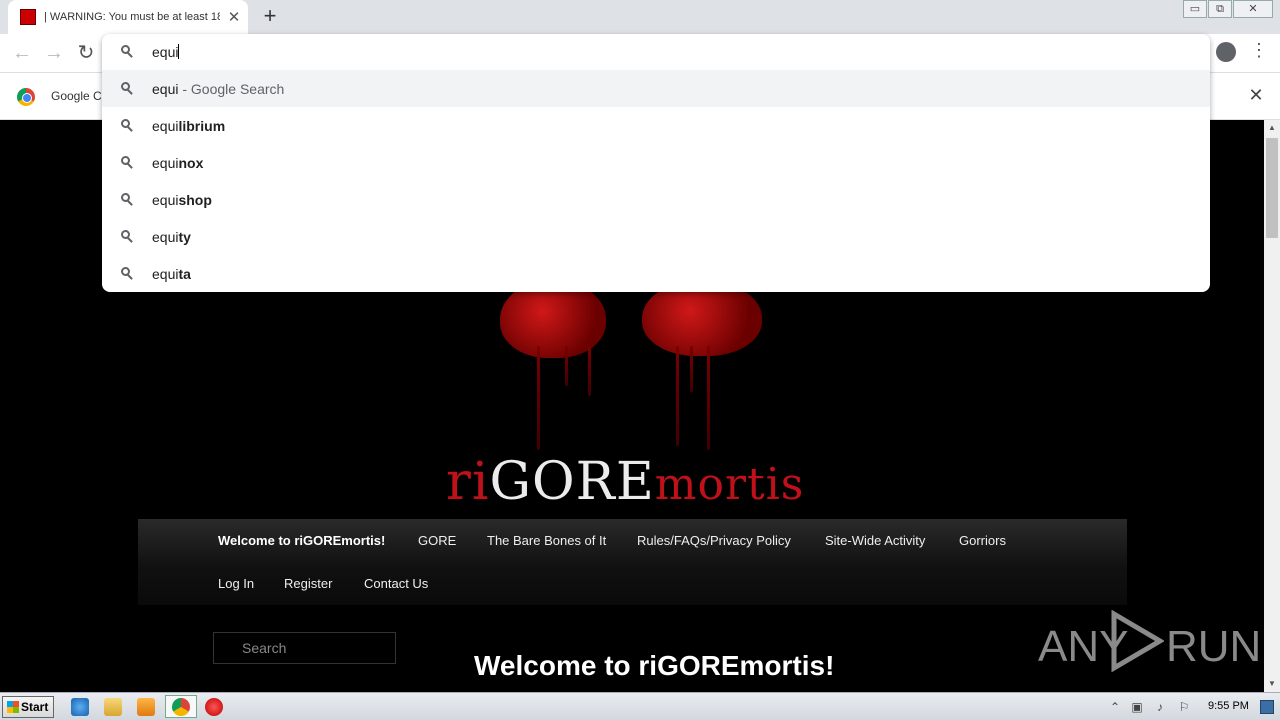 Image resolution: width=1280 pixels, height=720 pixels. What do you see at coordinates (86, 53) in the screenshot?
I see `reload-button: ↻` at bounding box center [86, 53].